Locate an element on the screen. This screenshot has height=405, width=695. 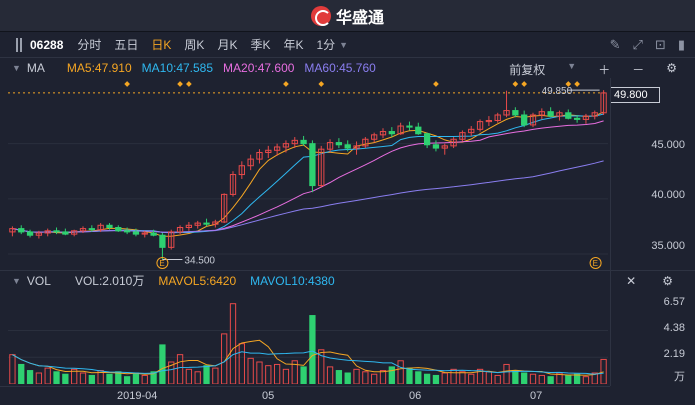
mavol5-value: MAVOL5:6420 is located at coordinates (197, 280).